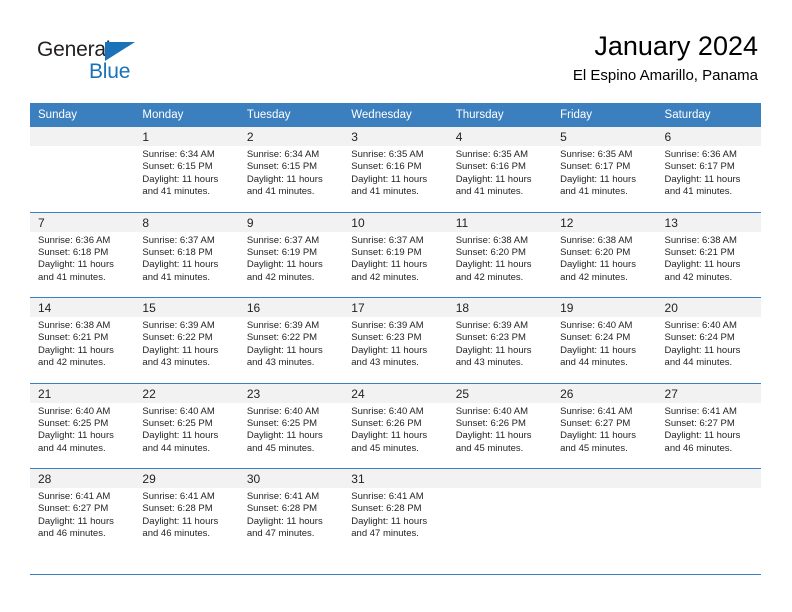 This screenshot has height=612, width=792. Describe the element at coordinates (708, 392) in the screenshot. I see `day-number: 27` at that location.